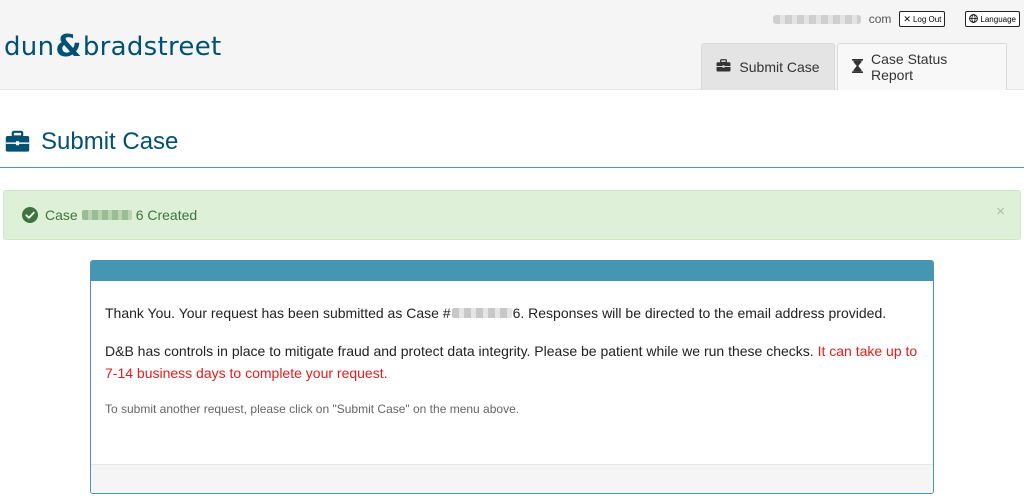 This screenshot has height=504, width=1024. Describe the element at coordinates (896, 19) in the screenshot. I see `user-bar: com ✕ Log Out Language` at that location.